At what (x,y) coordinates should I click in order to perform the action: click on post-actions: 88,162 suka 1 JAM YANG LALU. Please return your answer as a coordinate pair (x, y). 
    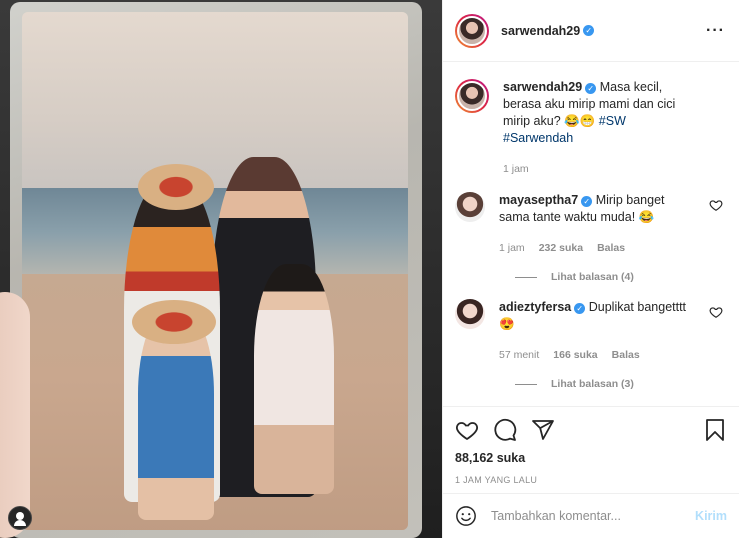
    Looking at the image, I should click on (591, 445).